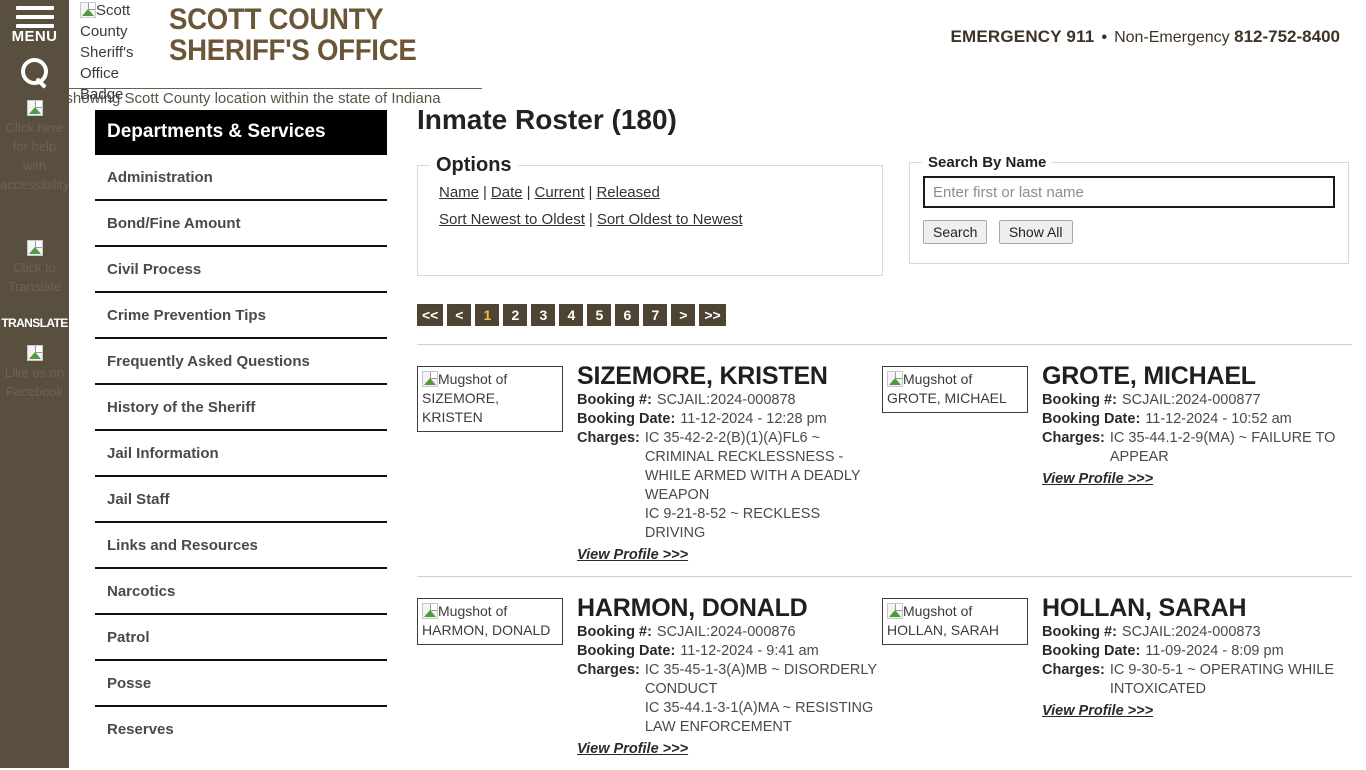  What do you see at coordinates (241, 408) in the screenshot?
I see `sidebar-item-history-of-the-sheriff: History of the Sheriff` at bounding box center [241, 408].